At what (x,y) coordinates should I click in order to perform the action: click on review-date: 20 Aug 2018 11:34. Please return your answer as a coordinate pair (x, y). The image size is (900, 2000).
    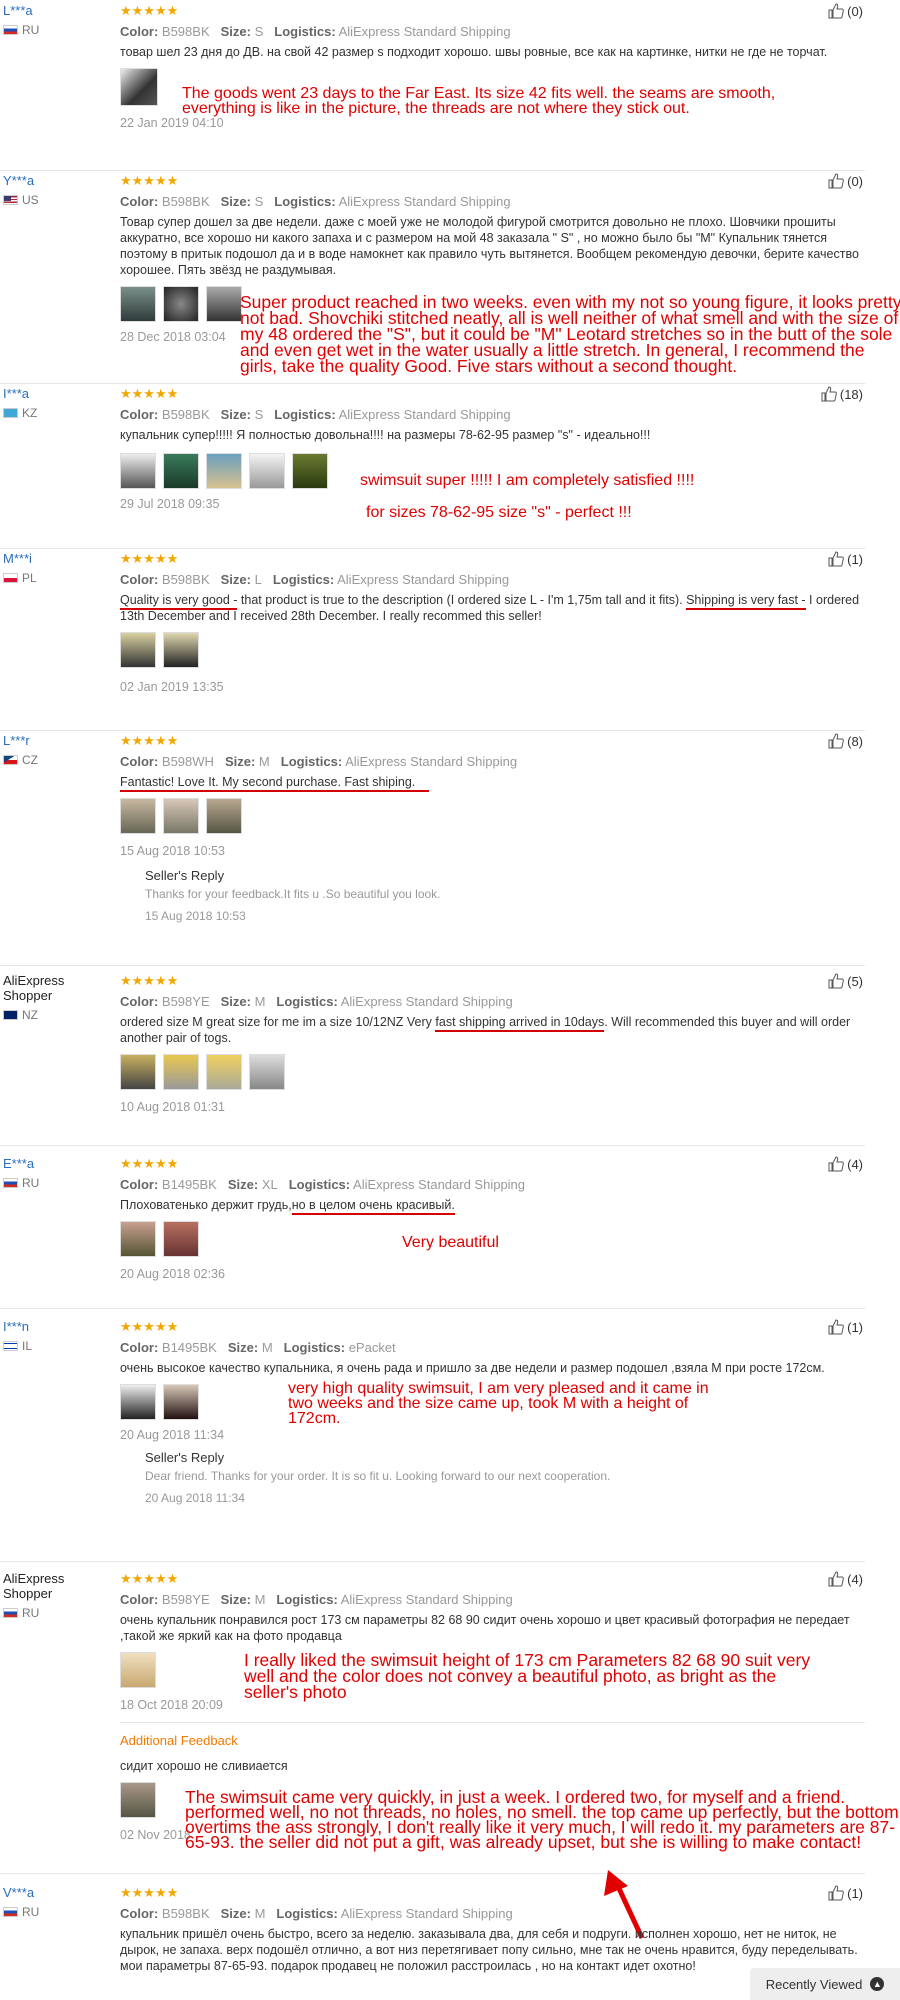
    Looking at the image, I should click on (172, 1435).